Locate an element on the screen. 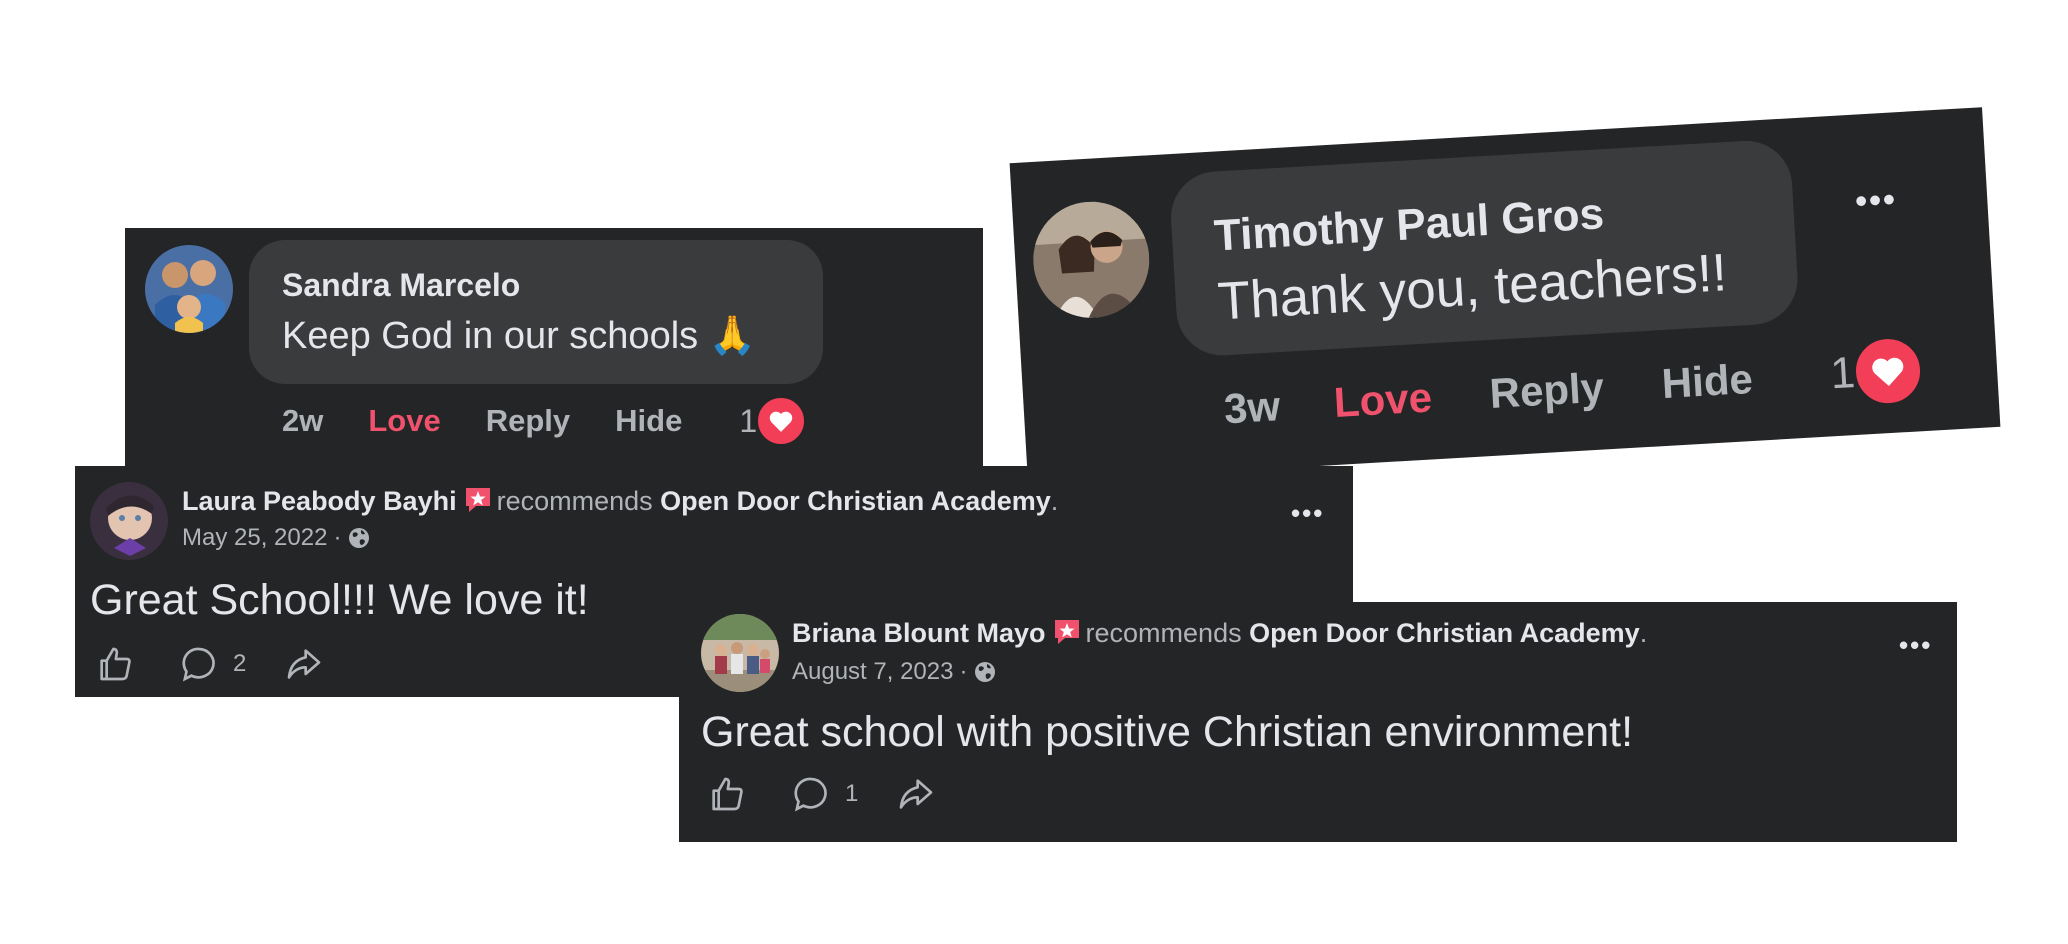  comment-author: Timothy Paul Gros is located at coordinates (1409, 225).